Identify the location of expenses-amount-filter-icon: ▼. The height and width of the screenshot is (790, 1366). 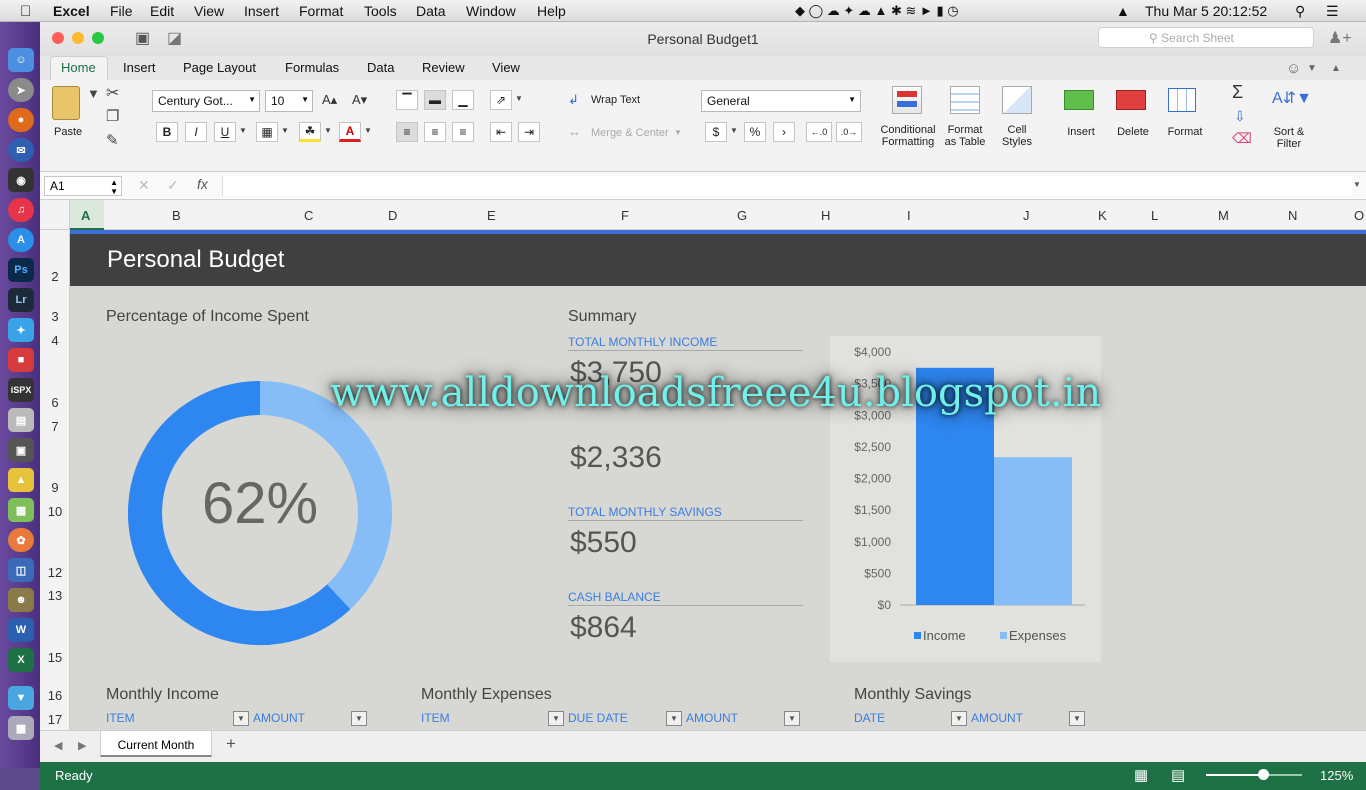
(792, 718).